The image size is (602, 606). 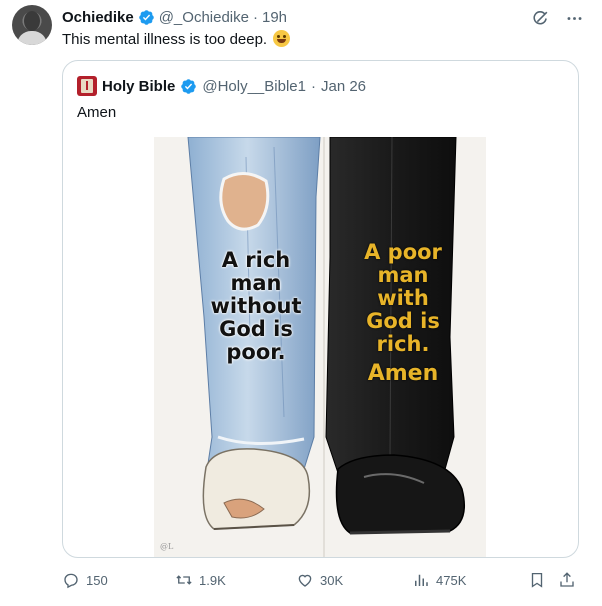 I want to click on tweet-time: 19h, so click(x=274, y=17).